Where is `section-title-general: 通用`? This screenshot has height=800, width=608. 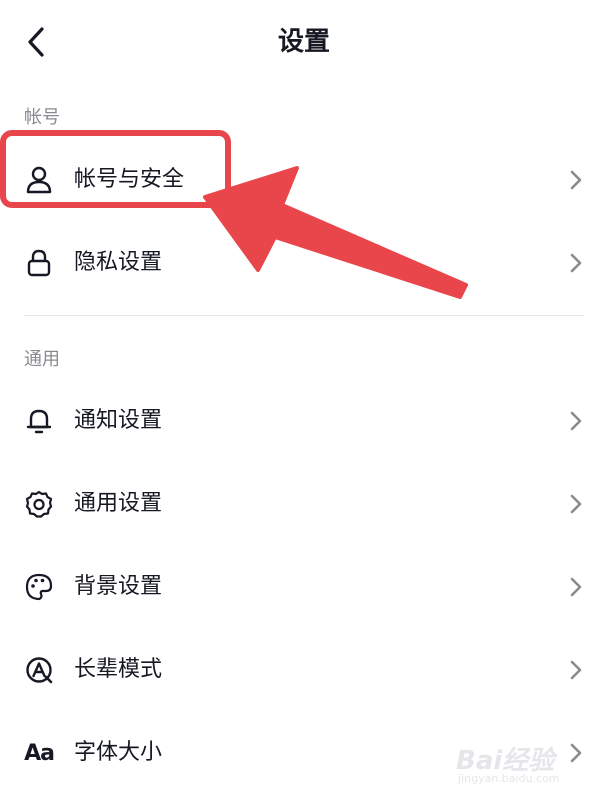 section-title-general: 通用 is located at coordinates (42, 359).